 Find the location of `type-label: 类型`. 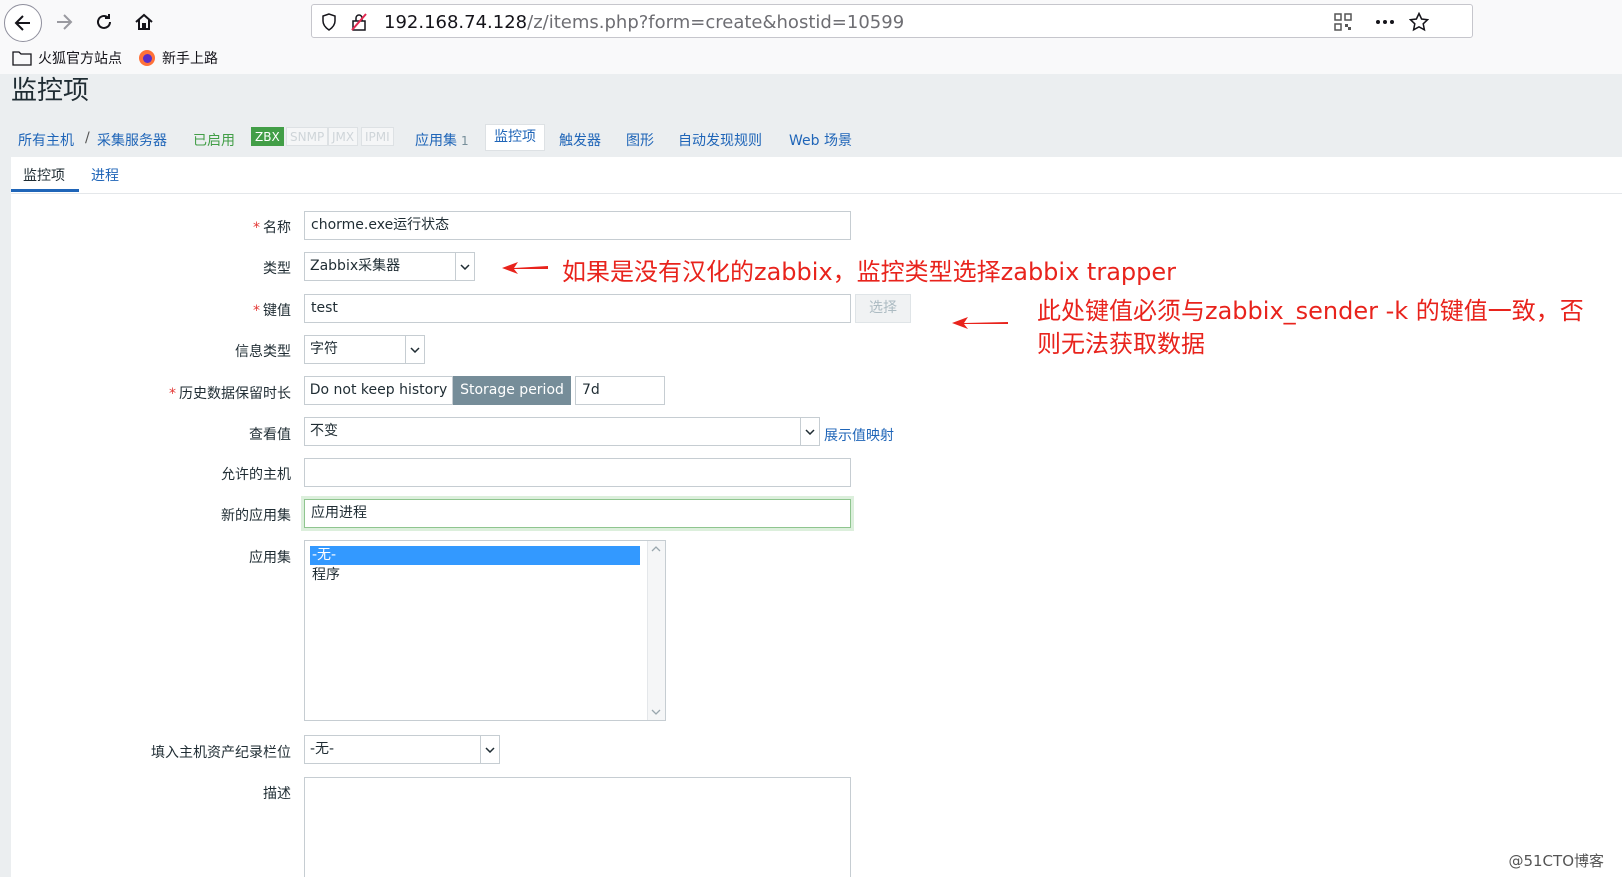

type-label: 类型 is located at coordinates (277, 269).